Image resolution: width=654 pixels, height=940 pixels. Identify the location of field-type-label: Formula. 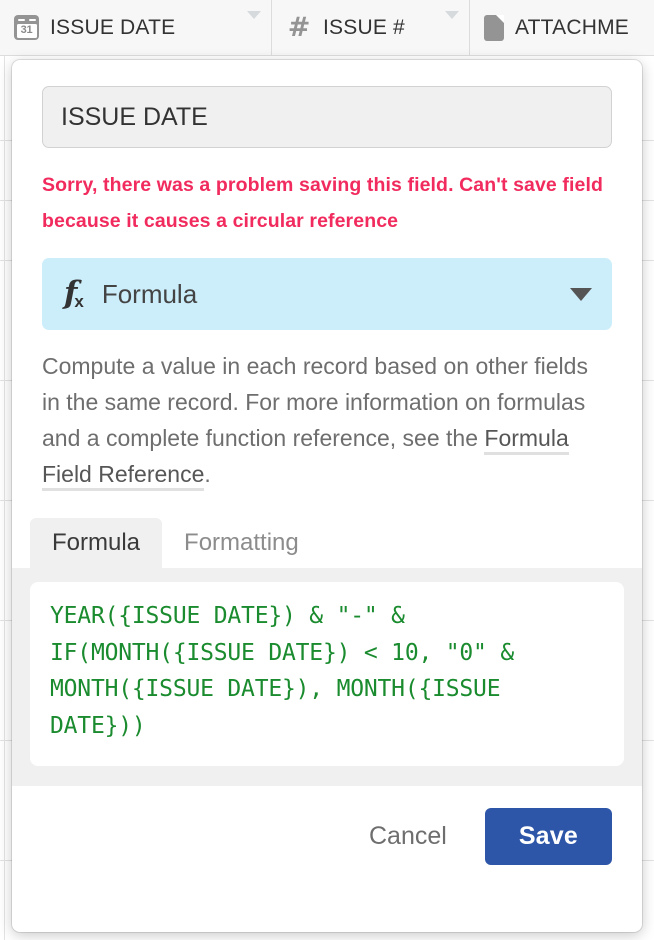
(149, 293).